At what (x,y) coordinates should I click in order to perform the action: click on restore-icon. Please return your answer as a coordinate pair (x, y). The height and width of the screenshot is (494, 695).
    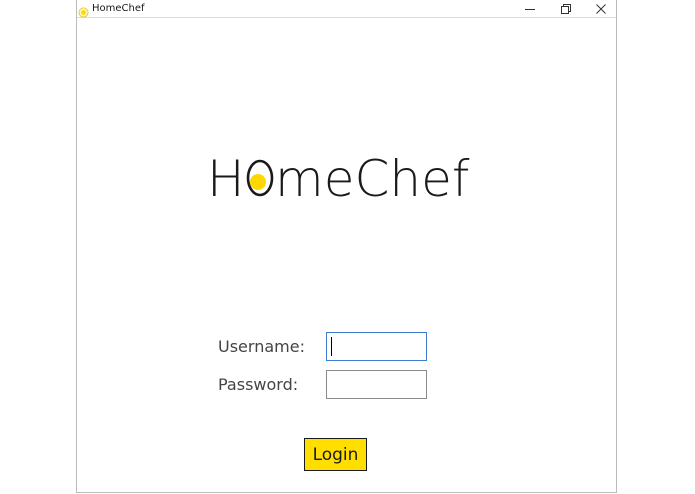
    Looking at the image, I should click on (566, 8).